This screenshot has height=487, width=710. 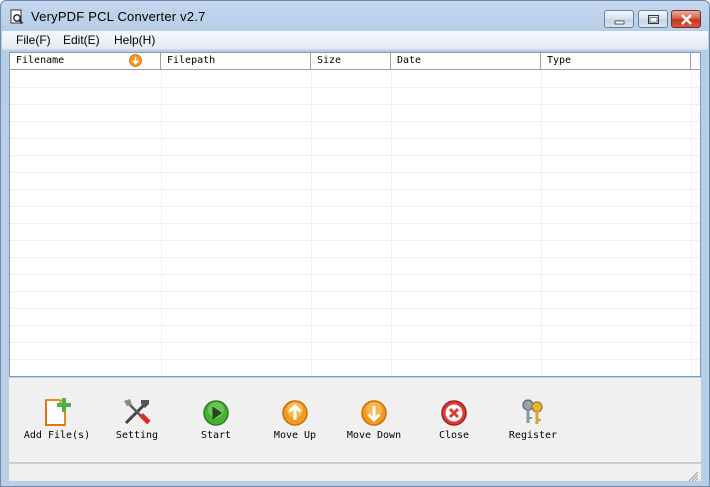 I want to click on arrow-up-icon, so click(x=295, y=412).